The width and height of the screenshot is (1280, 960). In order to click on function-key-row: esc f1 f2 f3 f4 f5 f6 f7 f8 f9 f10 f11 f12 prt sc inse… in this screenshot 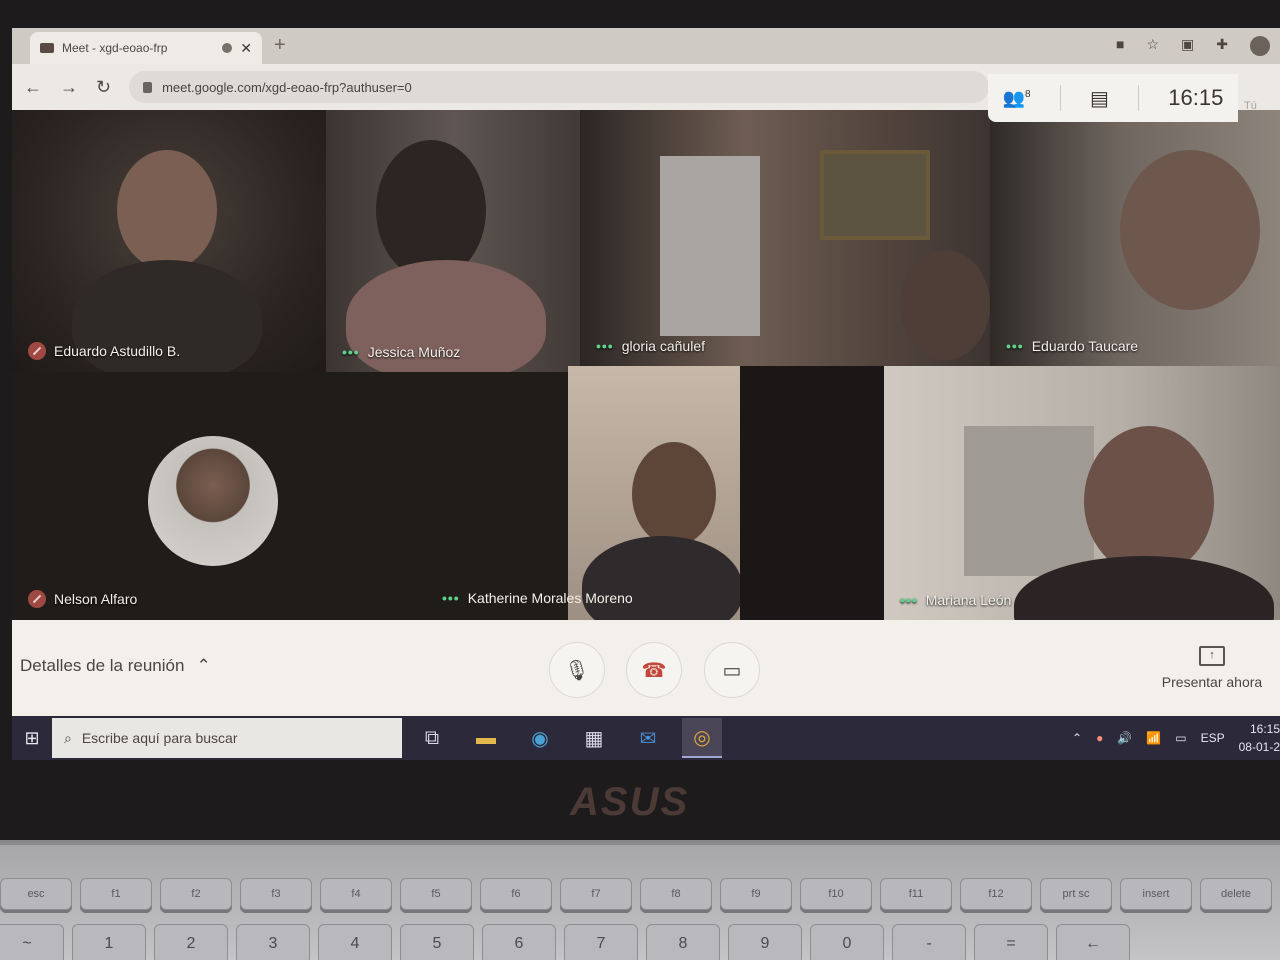, I will do `click(640, 894)`.